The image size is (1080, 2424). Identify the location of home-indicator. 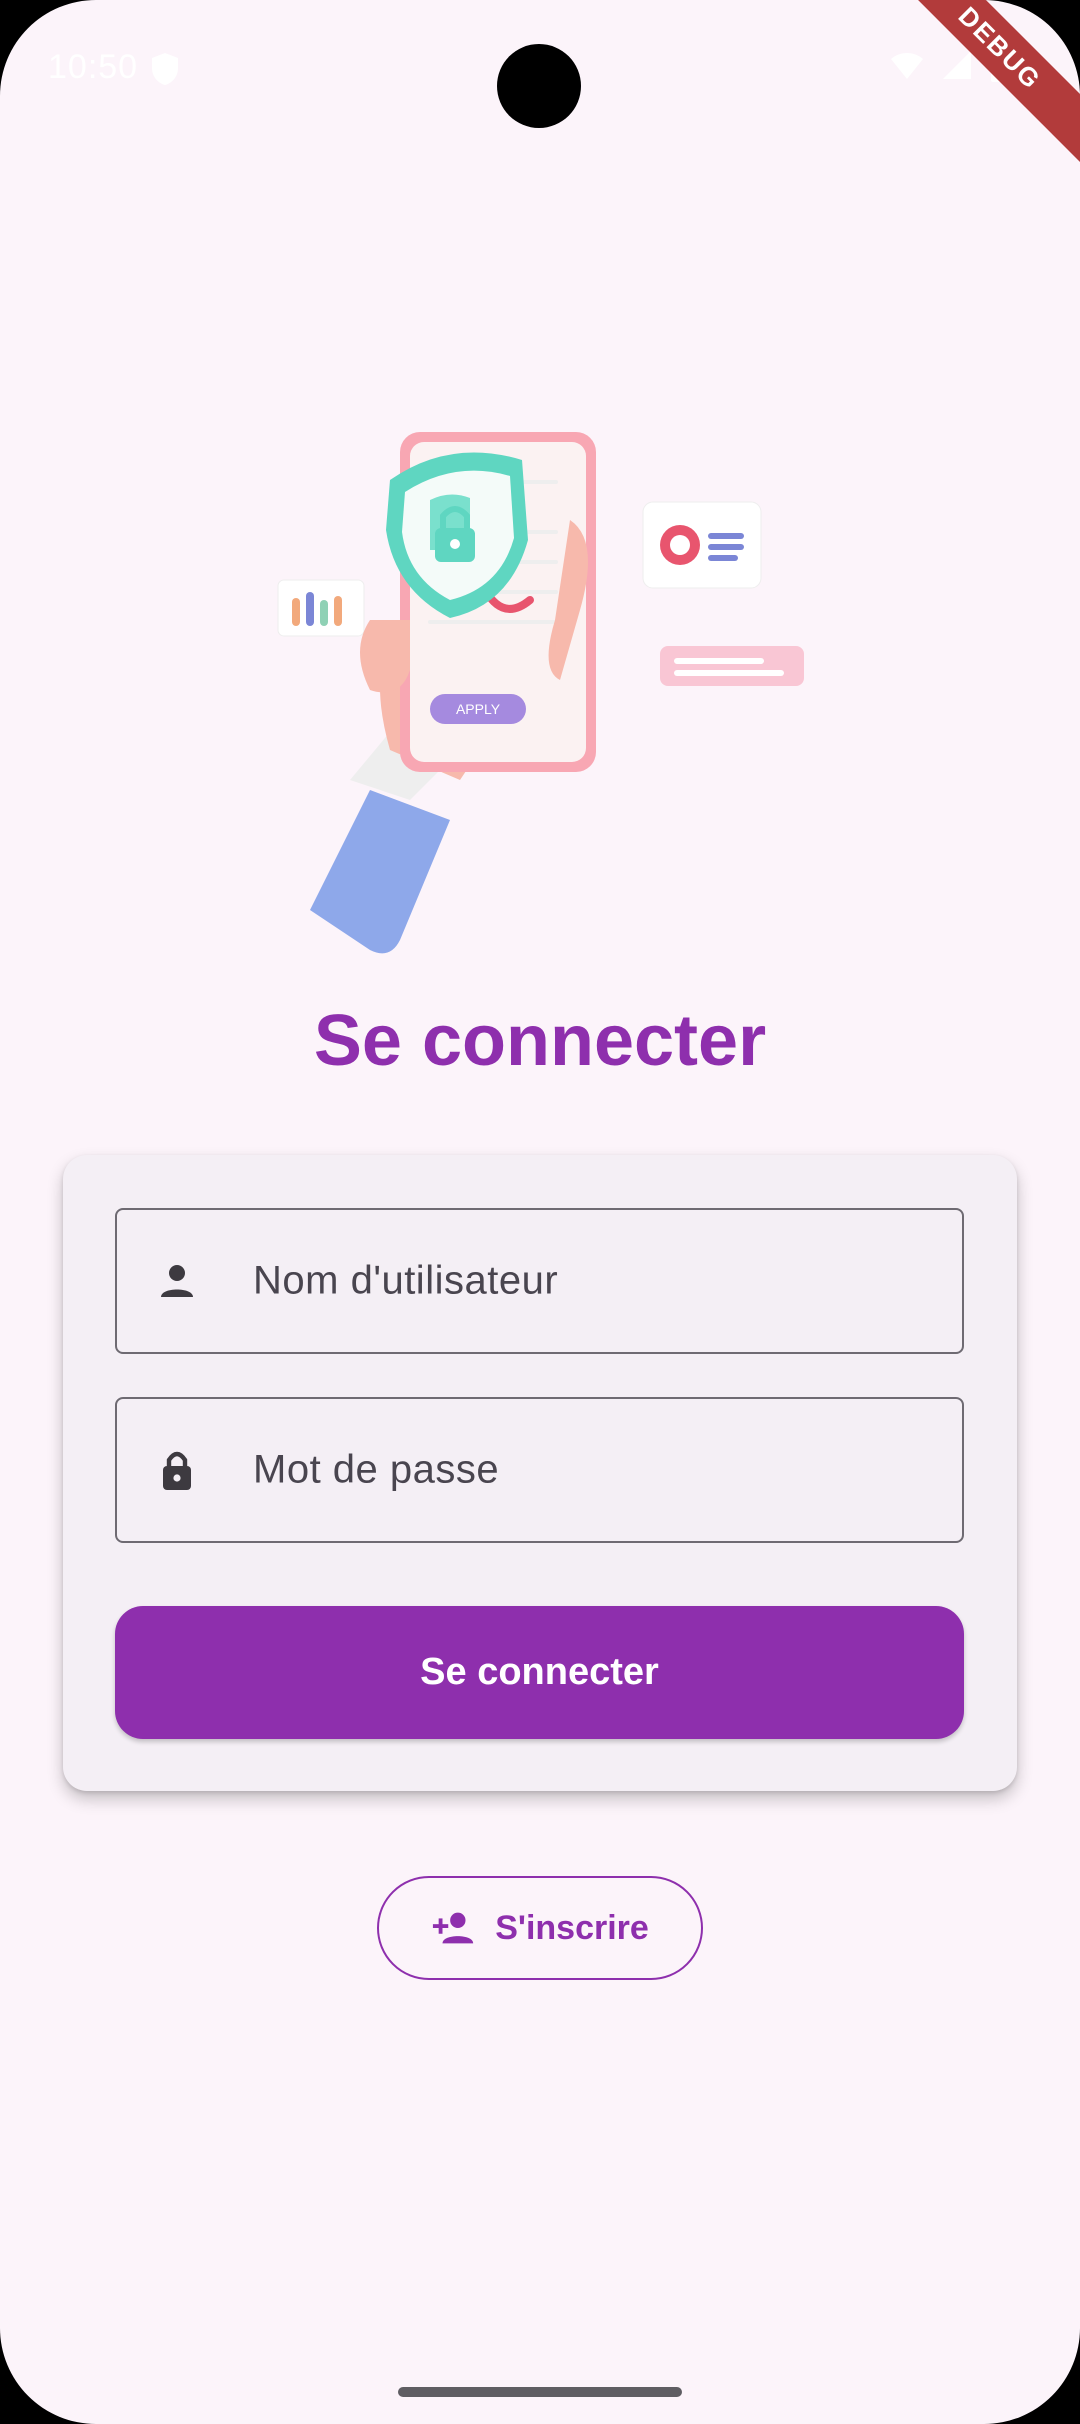
(540, 2392).